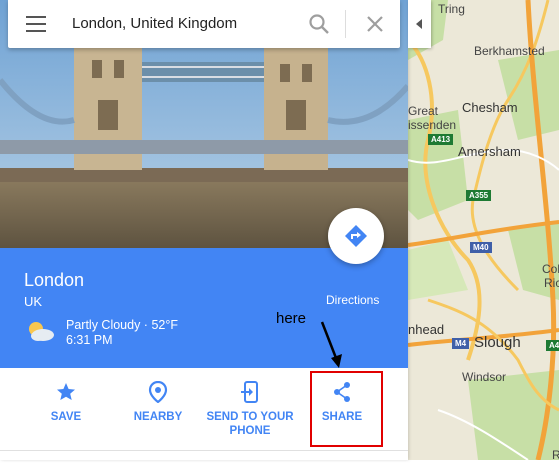  I want to click on search-icon, so click(319, 24).